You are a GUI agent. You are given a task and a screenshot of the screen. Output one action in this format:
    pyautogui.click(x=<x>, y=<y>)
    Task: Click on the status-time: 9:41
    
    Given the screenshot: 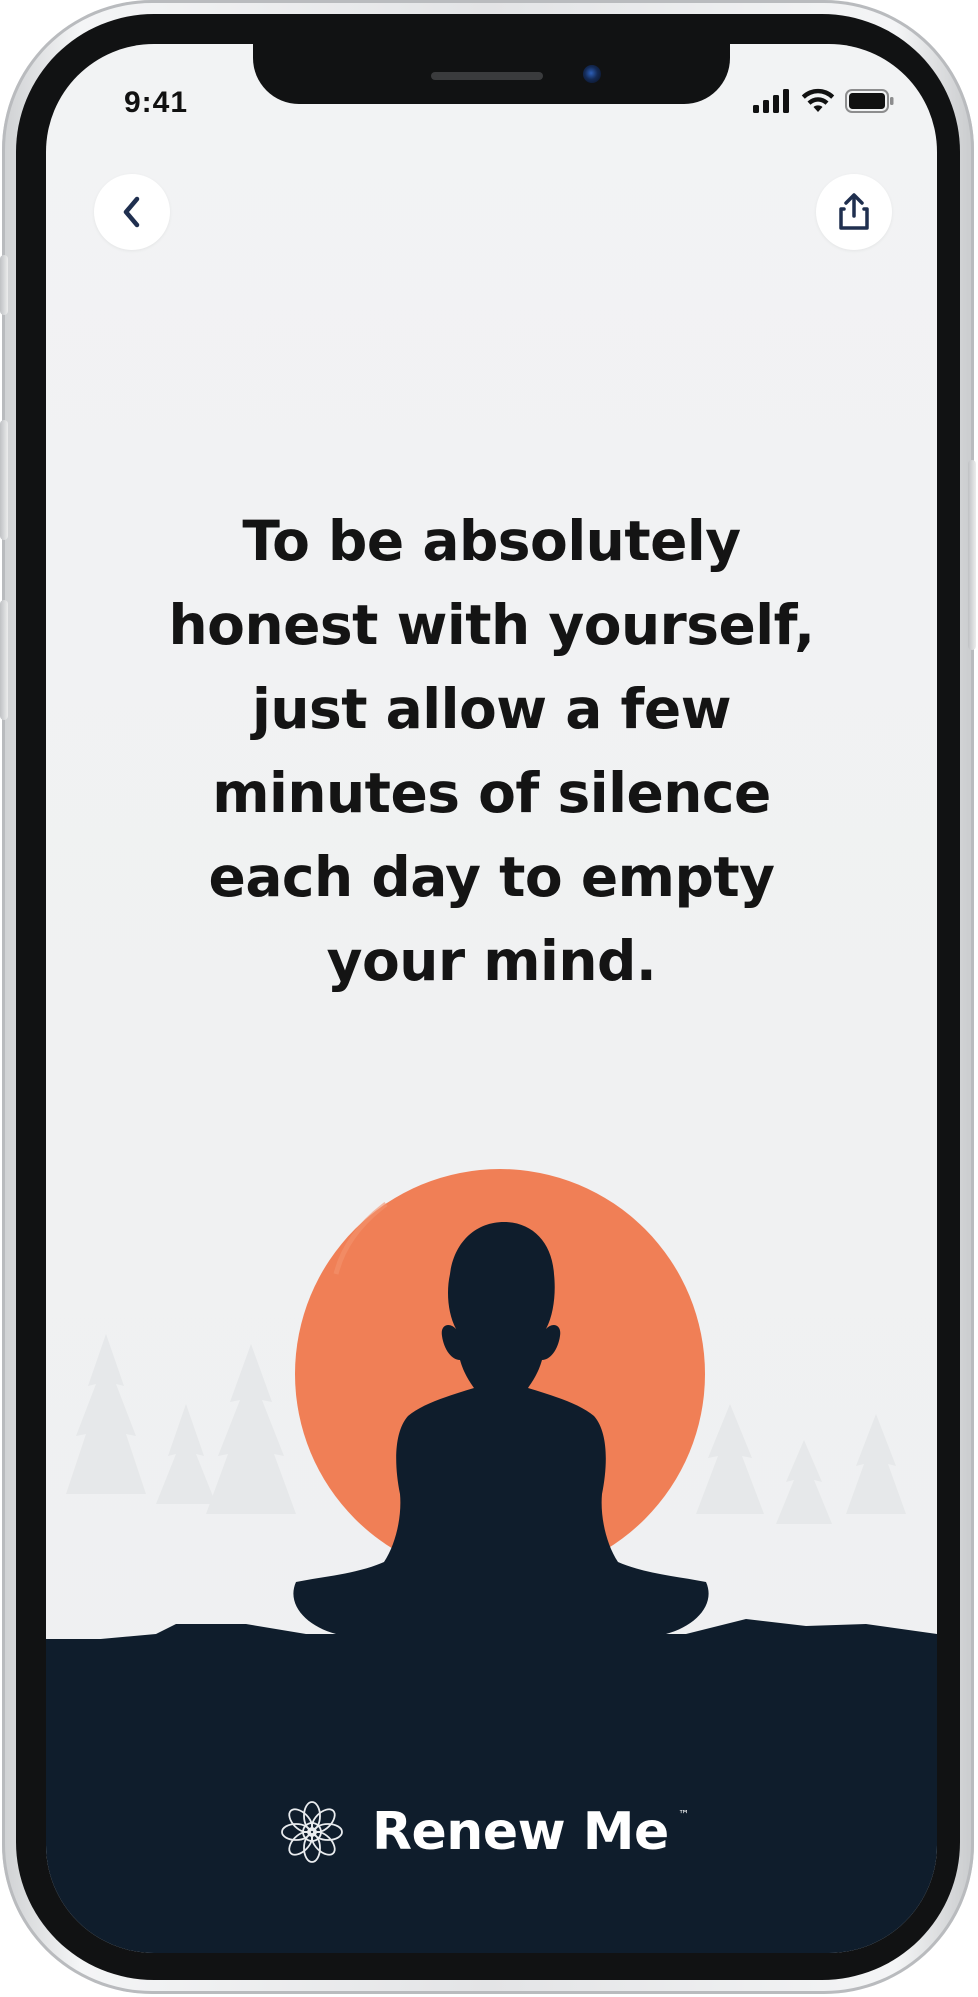 What is the action you would take?
    pyautogui.click(x=156, y=102)
    